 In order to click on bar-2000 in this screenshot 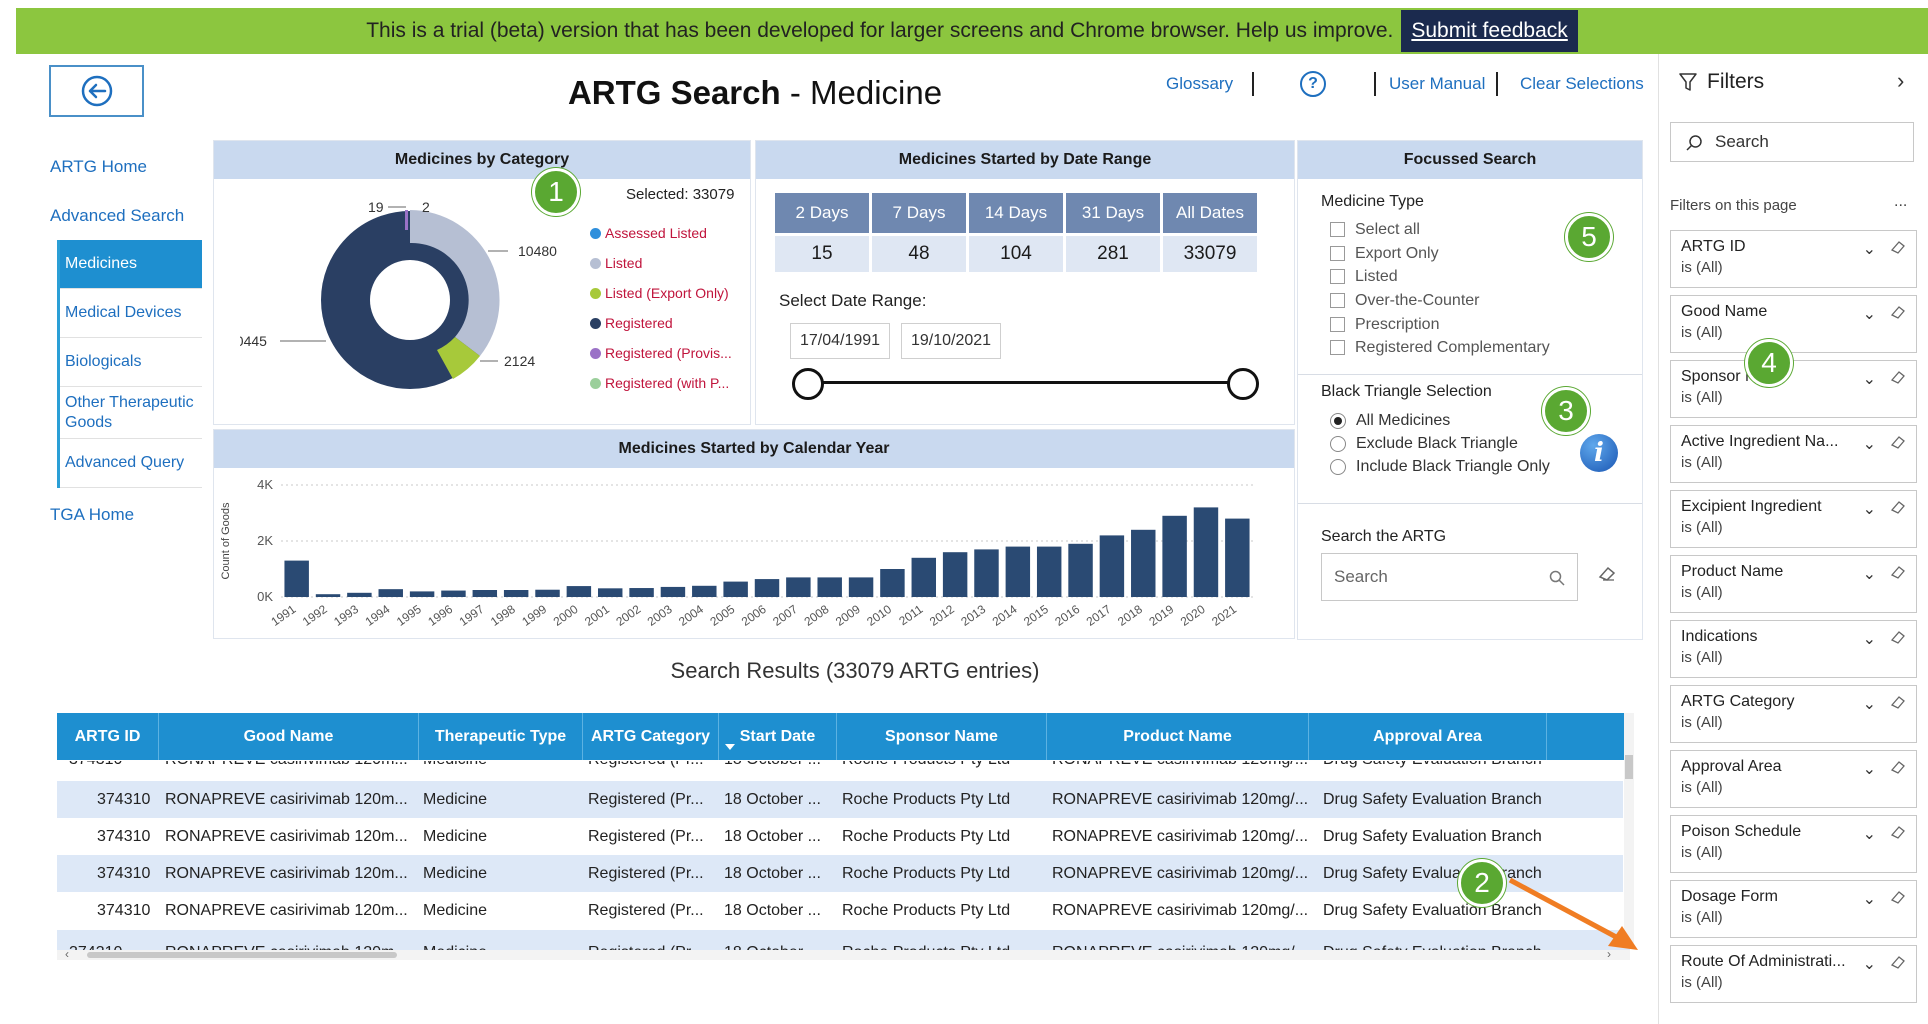, I will do `click(579, 591)`.